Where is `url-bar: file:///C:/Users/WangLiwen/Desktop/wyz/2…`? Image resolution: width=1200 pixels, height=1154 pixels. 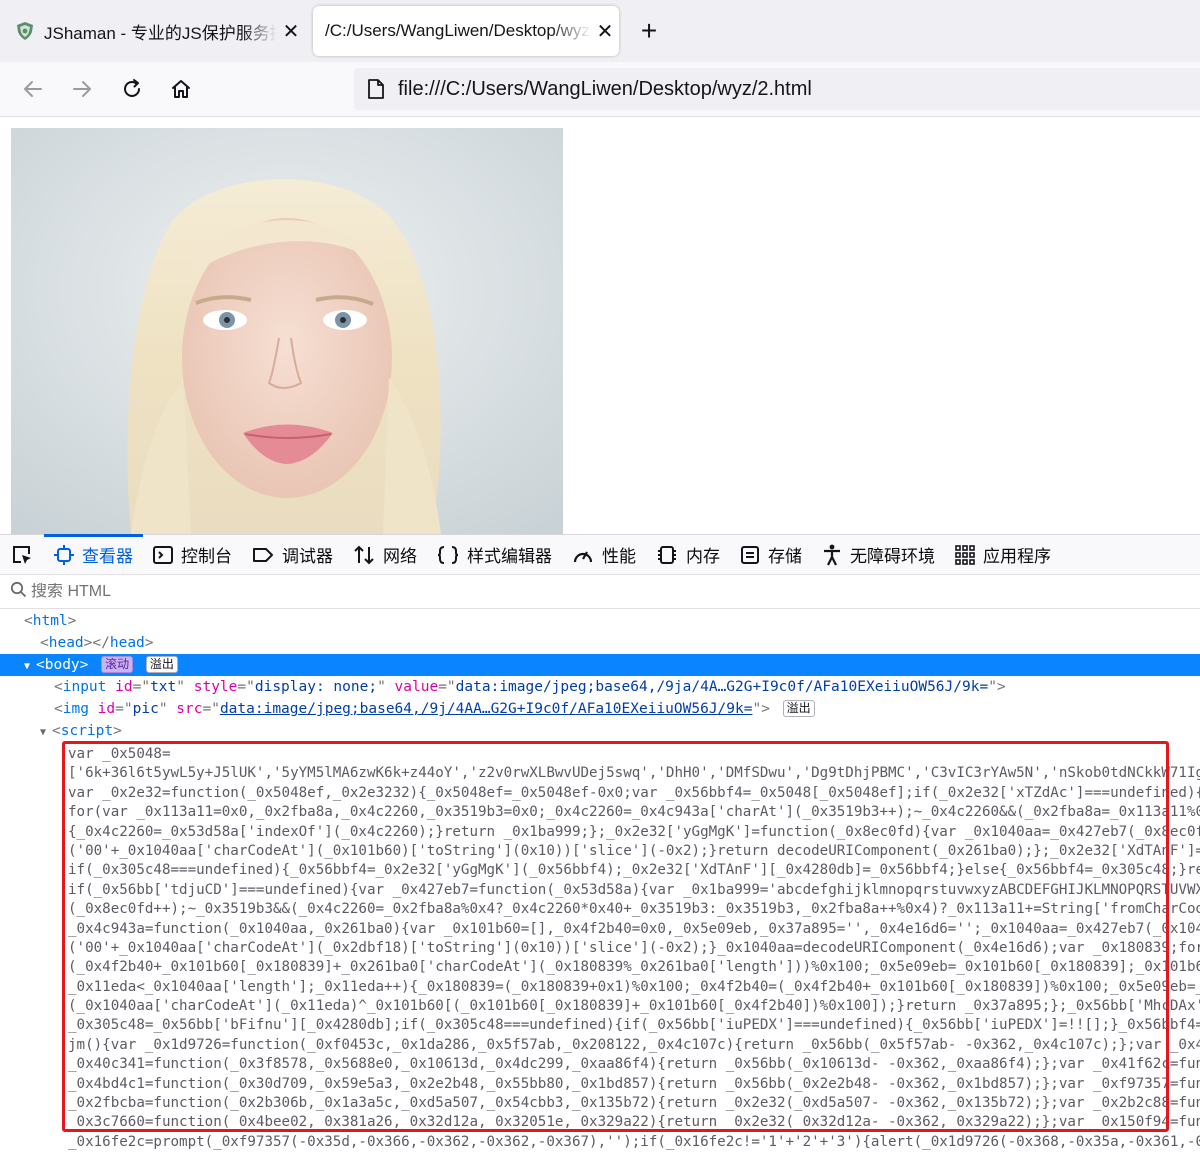
url-bar: file:///C:/Users/WangLiwen/Desktop/wyz/2… is located at coordinates (777, 89).